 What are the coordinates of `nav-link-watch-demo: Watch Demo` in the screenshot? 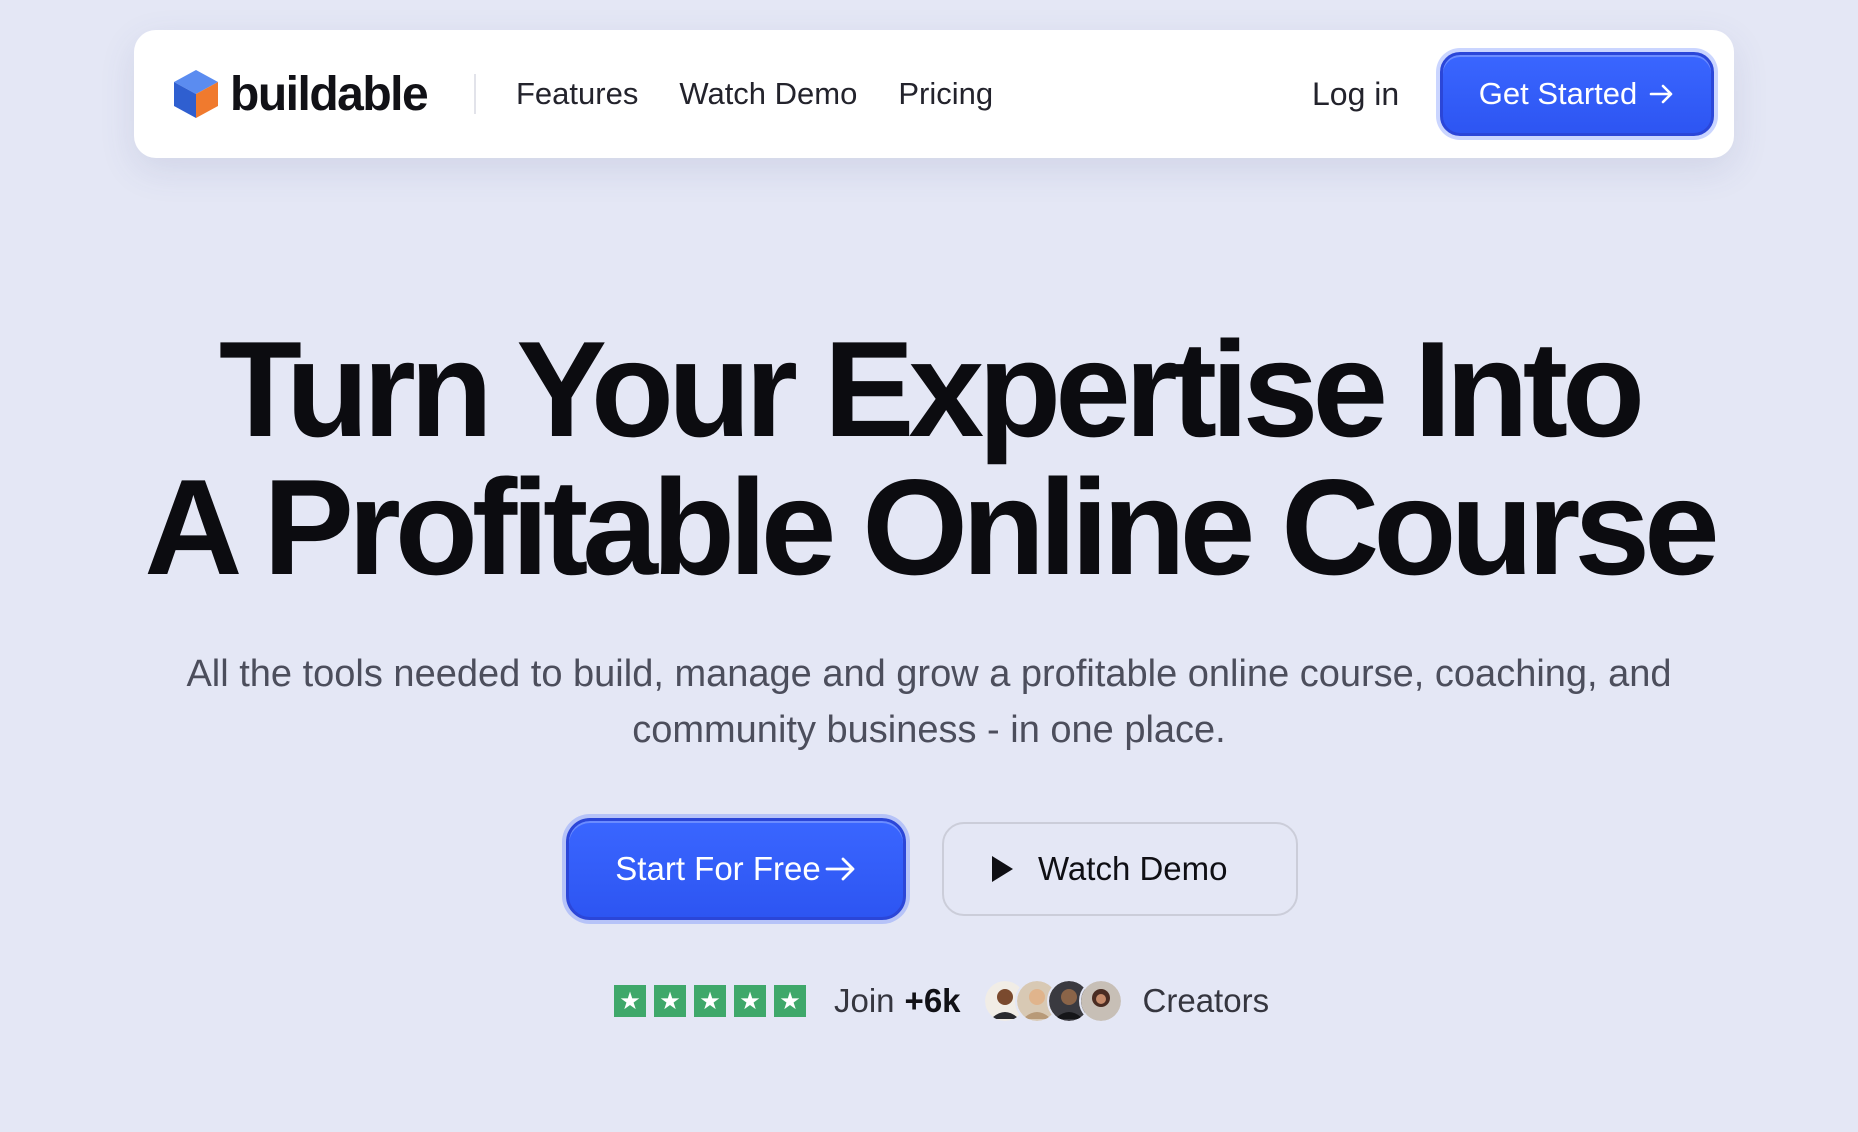 It's located at (768, 94).